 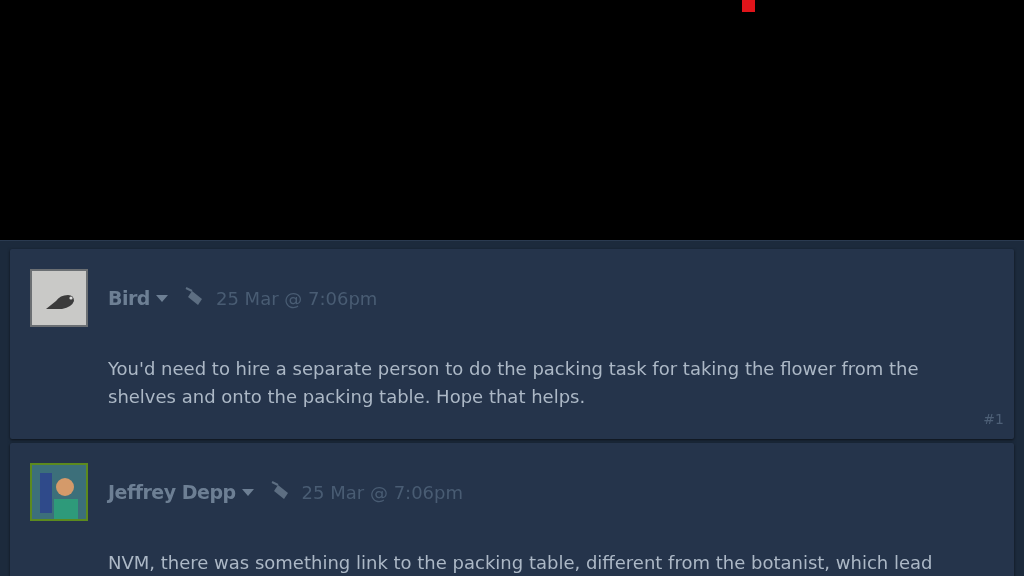 What do you see at coordinates (514, 383) in the screenshot?
I see `comment-text: You'd need to hire a separate person to do the packing task for taking the flower from the shelves and onto the packing table. Hope that helps.` at bounding box center [514, 383].